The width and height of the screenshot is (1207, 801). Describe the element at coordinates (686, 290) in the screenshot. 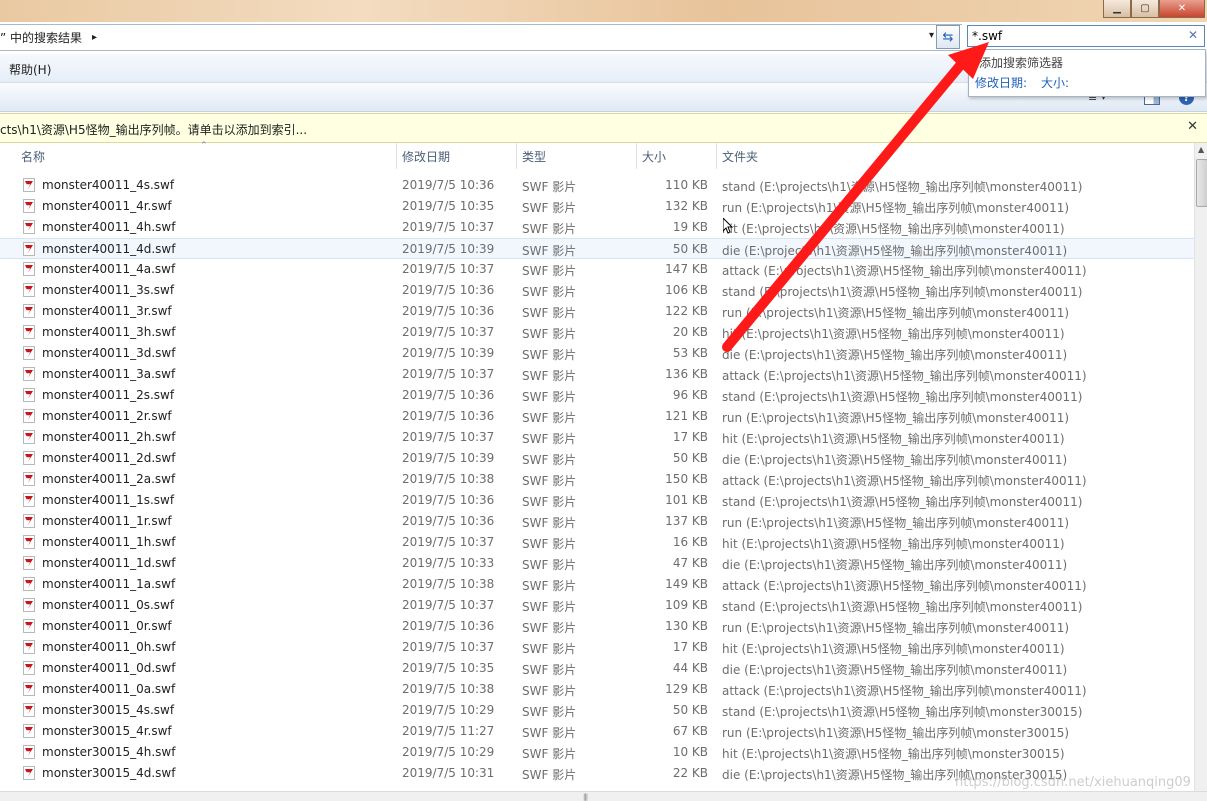

I see `file-size: 106 KB` at that location.